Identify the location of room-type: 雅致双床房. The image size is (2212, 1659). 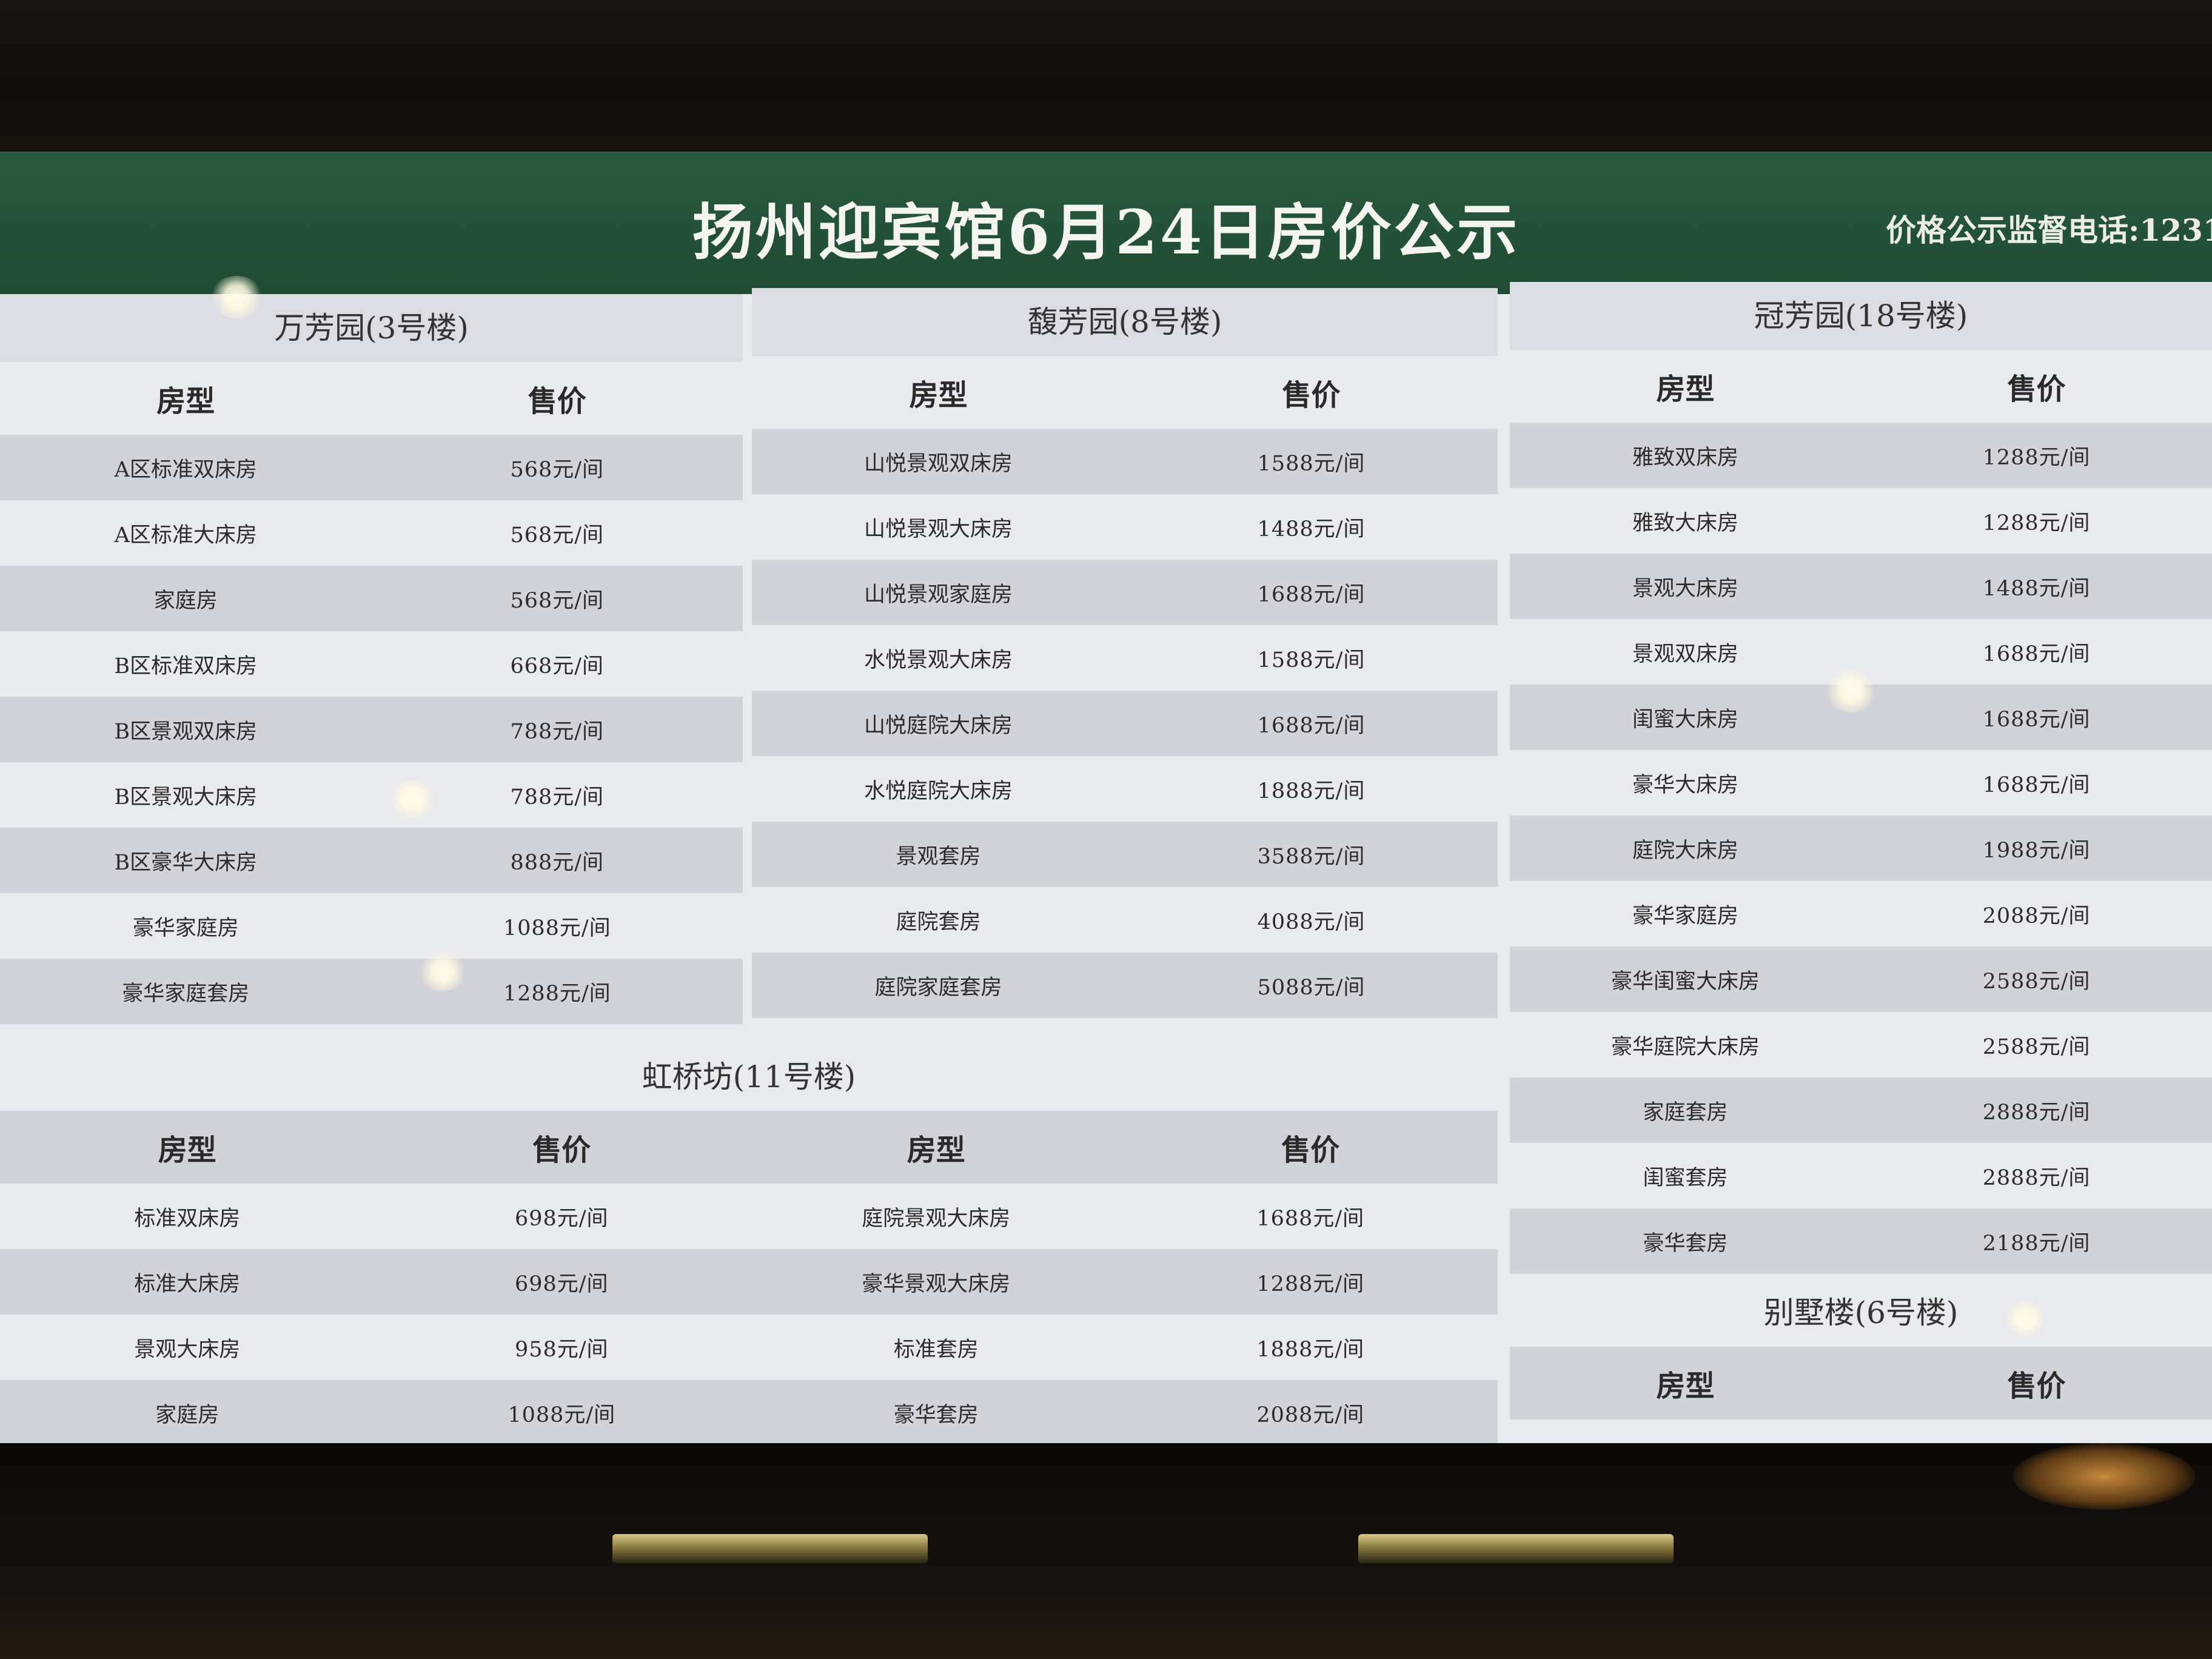
(1685, 457).